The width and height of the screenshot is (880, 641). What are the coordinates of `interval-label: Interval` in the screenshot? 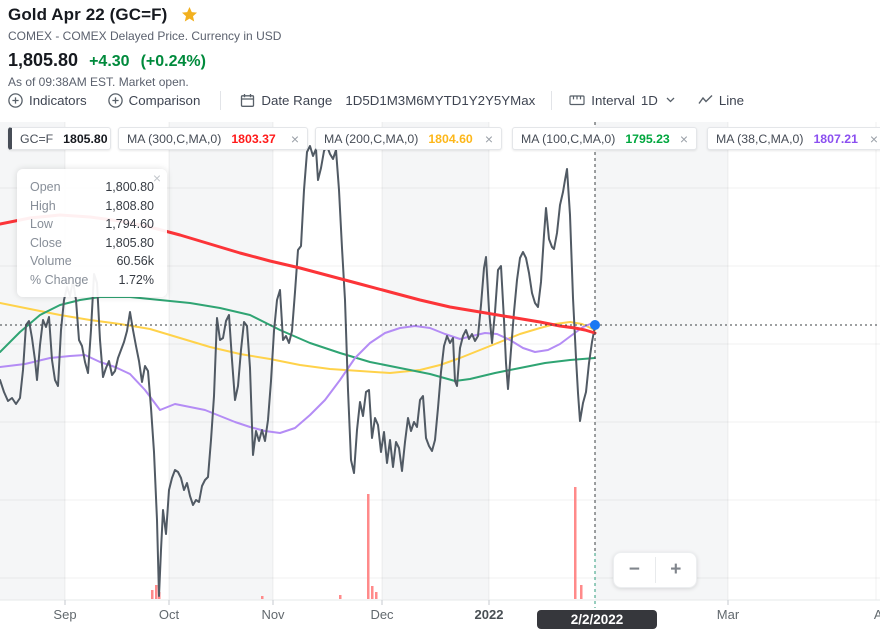 It's located at (613, 100).